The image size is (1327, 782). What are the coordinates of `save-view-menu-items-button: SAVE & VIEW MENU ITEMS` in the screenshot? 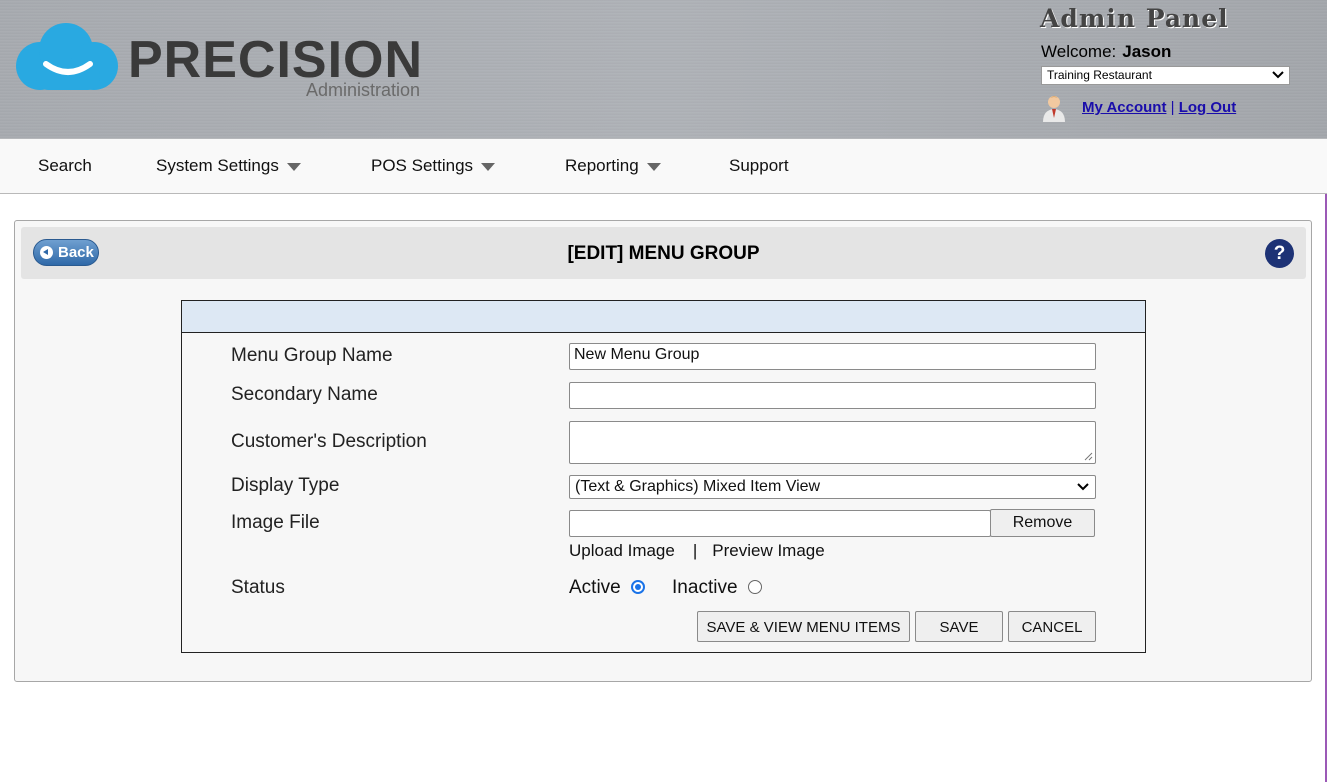 It's located at (803, 626).